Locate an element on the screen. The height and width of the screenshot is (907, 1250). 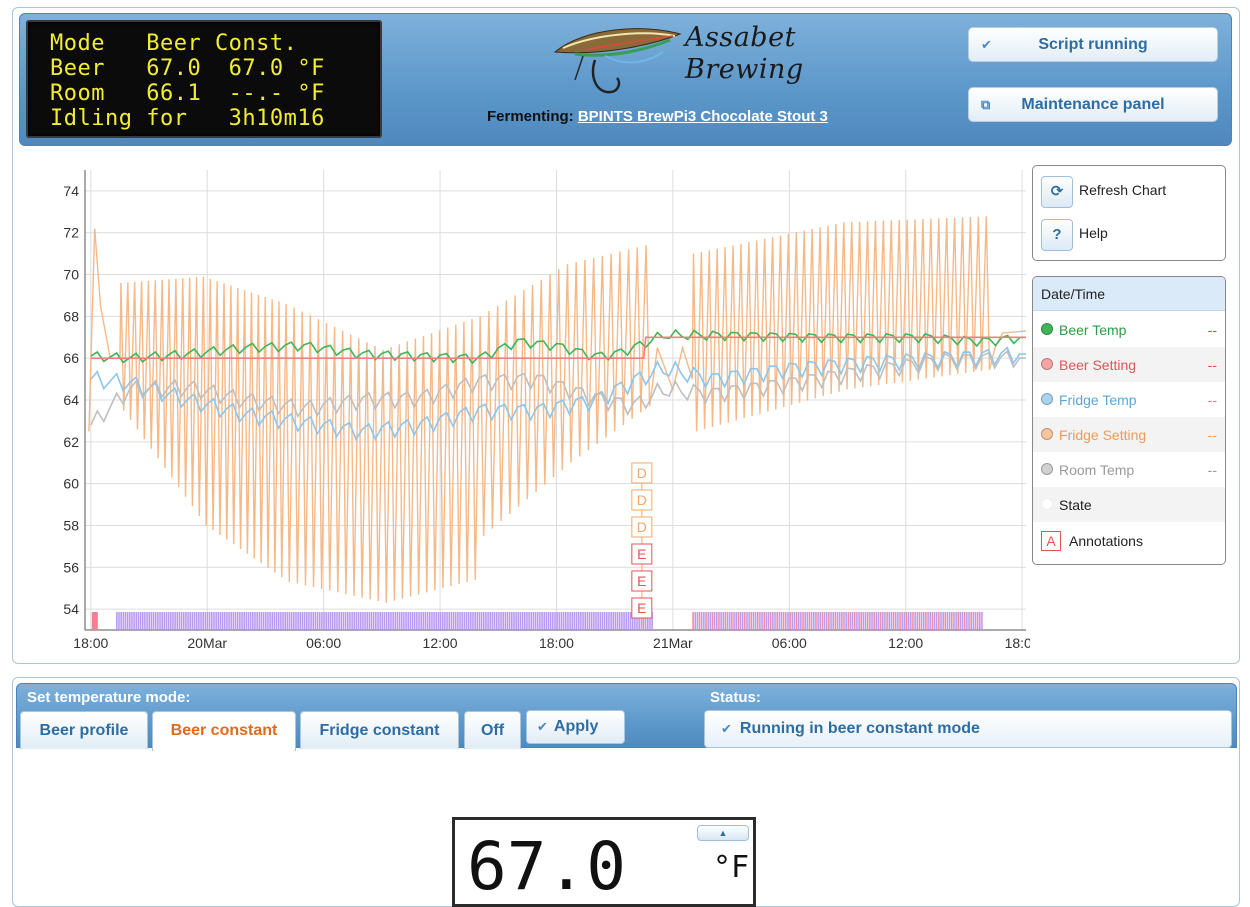
tab-off: Off is located at coordinates (492, 730).